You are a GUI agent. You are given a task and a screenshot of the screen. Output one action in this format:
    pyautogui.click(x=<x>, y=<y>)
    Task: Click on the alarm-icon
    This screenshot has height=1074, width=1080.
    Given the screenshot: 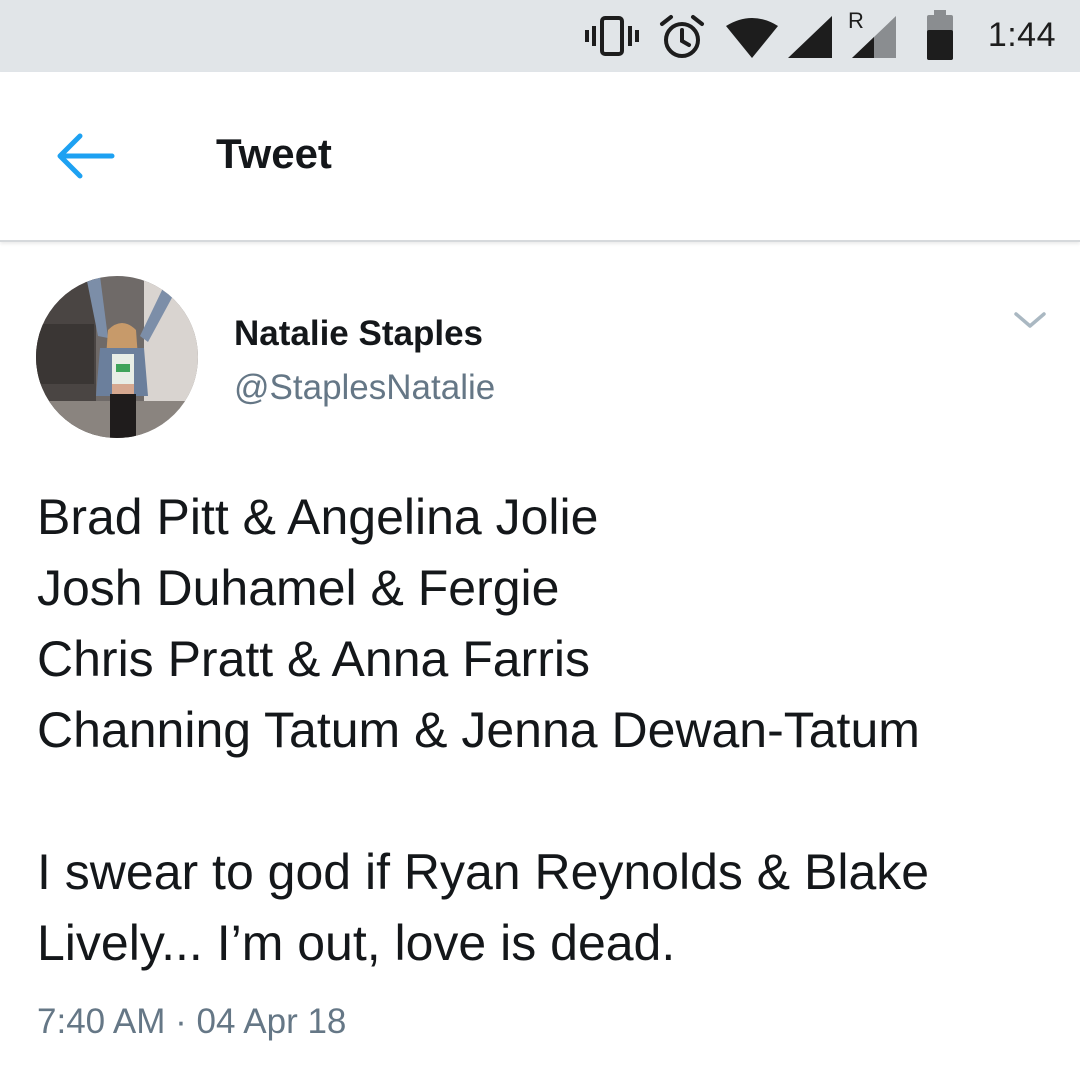 What is the action you would take?
    pyautogui.click(x=682, y=36)
    